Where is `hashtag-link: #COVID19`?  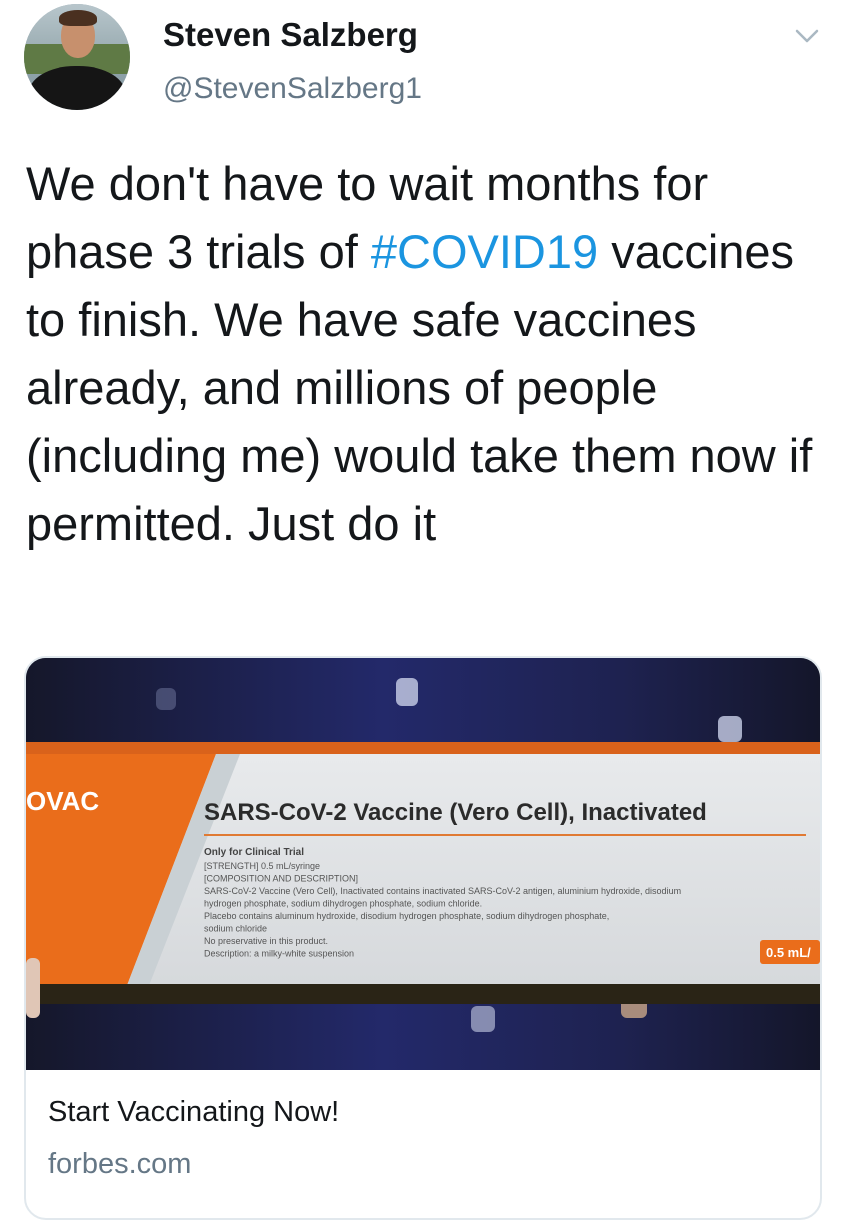
hashtag-link: #COVID19 is located at coordinates (484, 251).